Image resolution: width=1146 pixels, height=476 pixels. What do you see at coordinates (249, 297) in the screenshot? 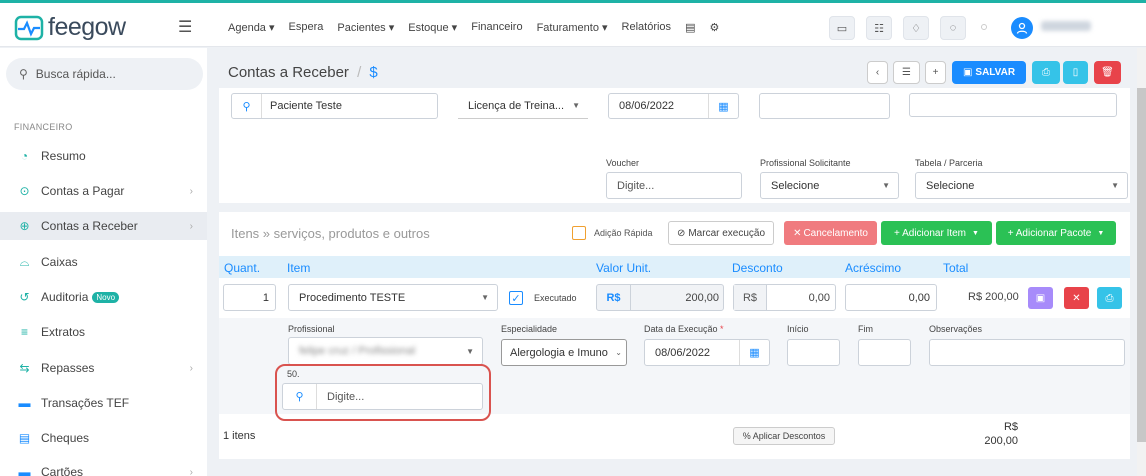
I see `quantity-input: 1` at bounding box center [249, 297].